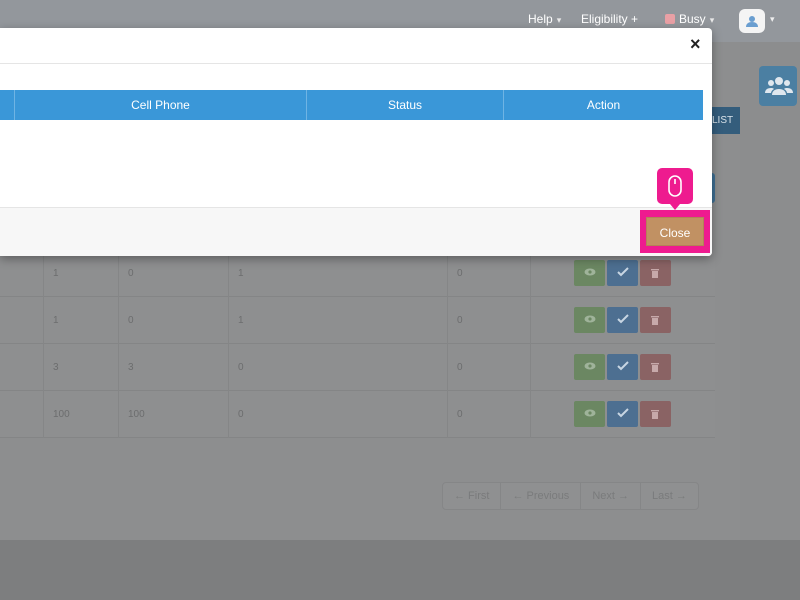  I want to click on status-label: Busy, so click(692, 19).